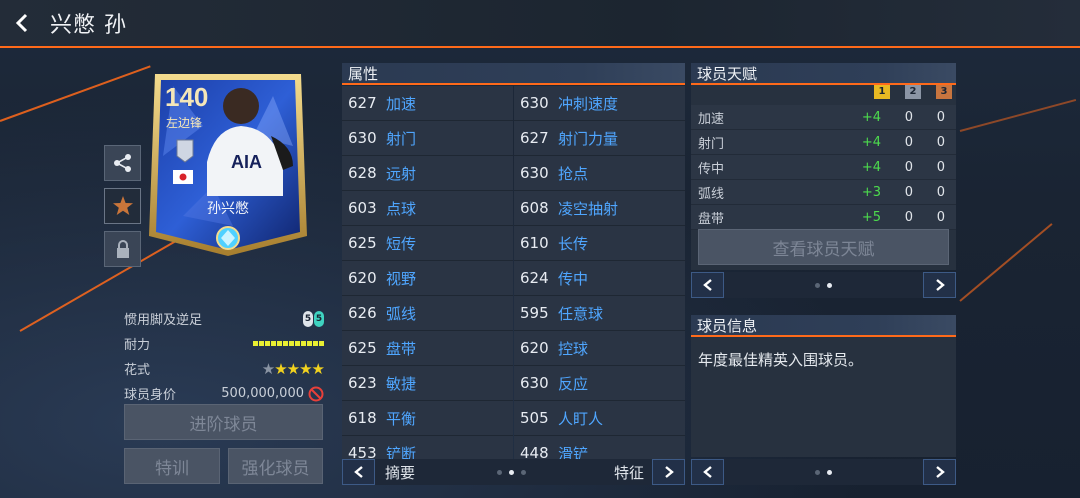  Describe the element at coordinates (88, 25) in the screenshot. I see `page-title: 兴憋 孙` at that location.